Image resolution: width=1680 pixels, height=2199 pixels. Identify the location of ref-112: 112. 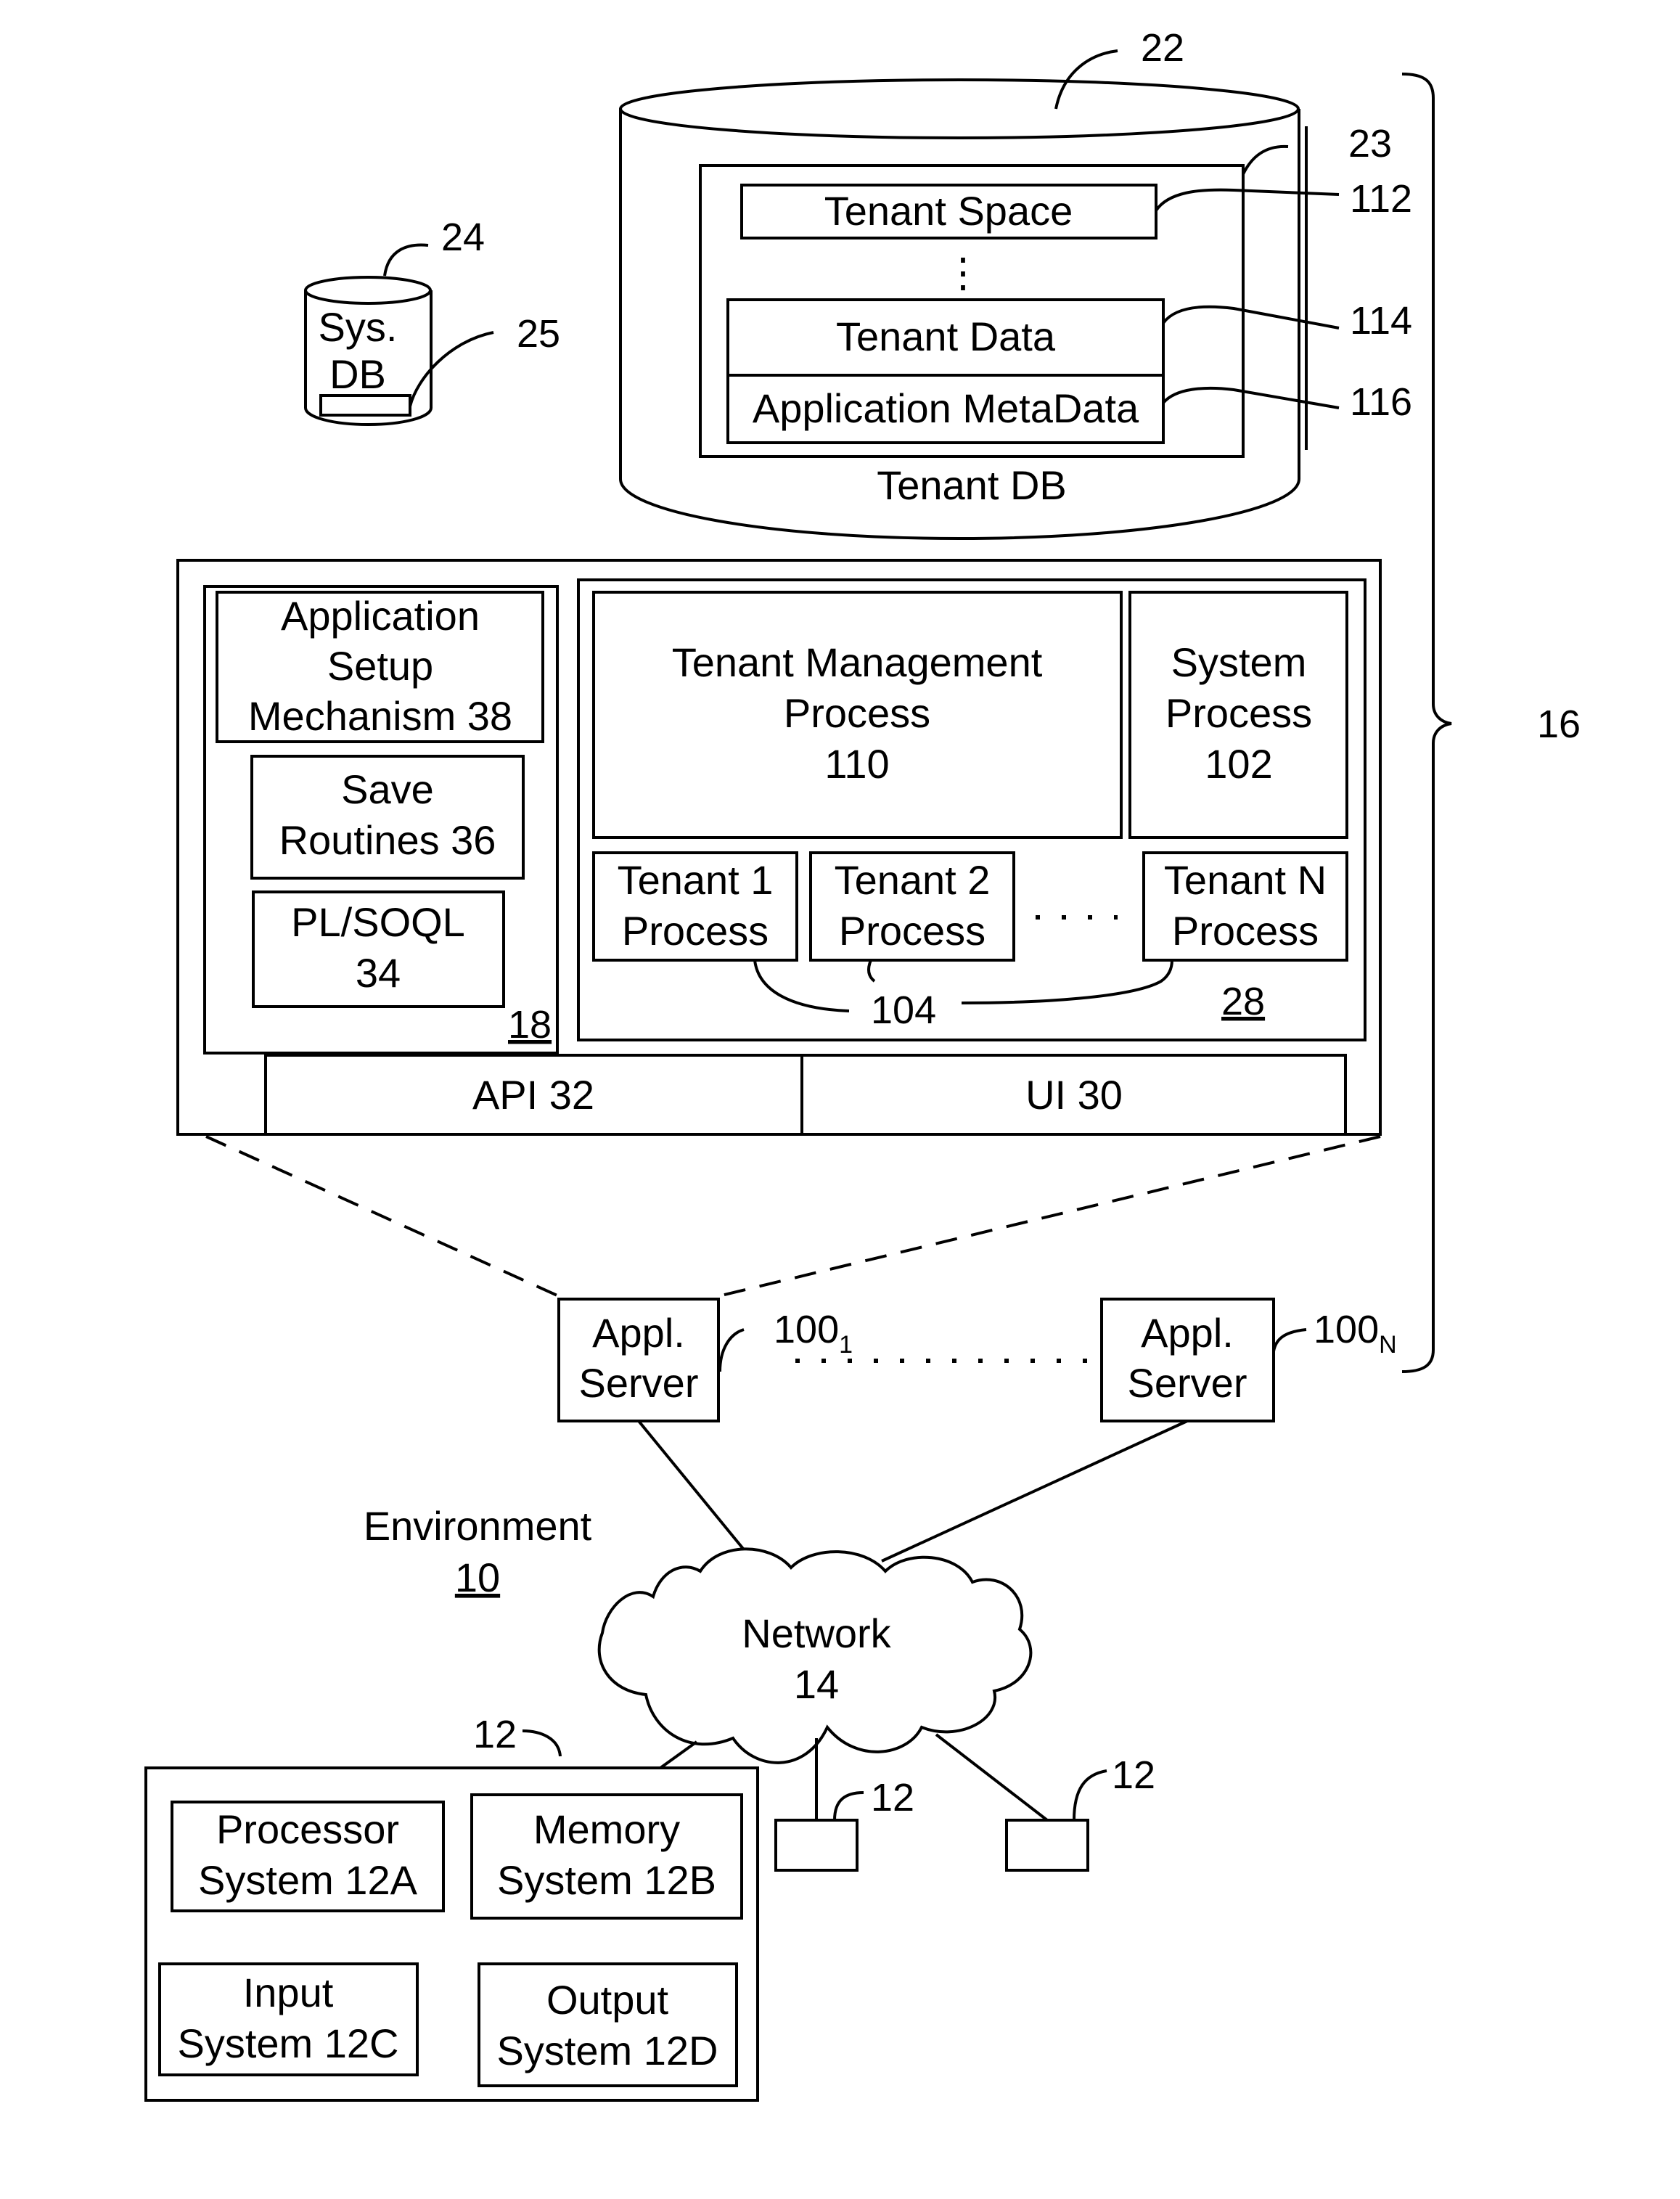
(1381, 199).